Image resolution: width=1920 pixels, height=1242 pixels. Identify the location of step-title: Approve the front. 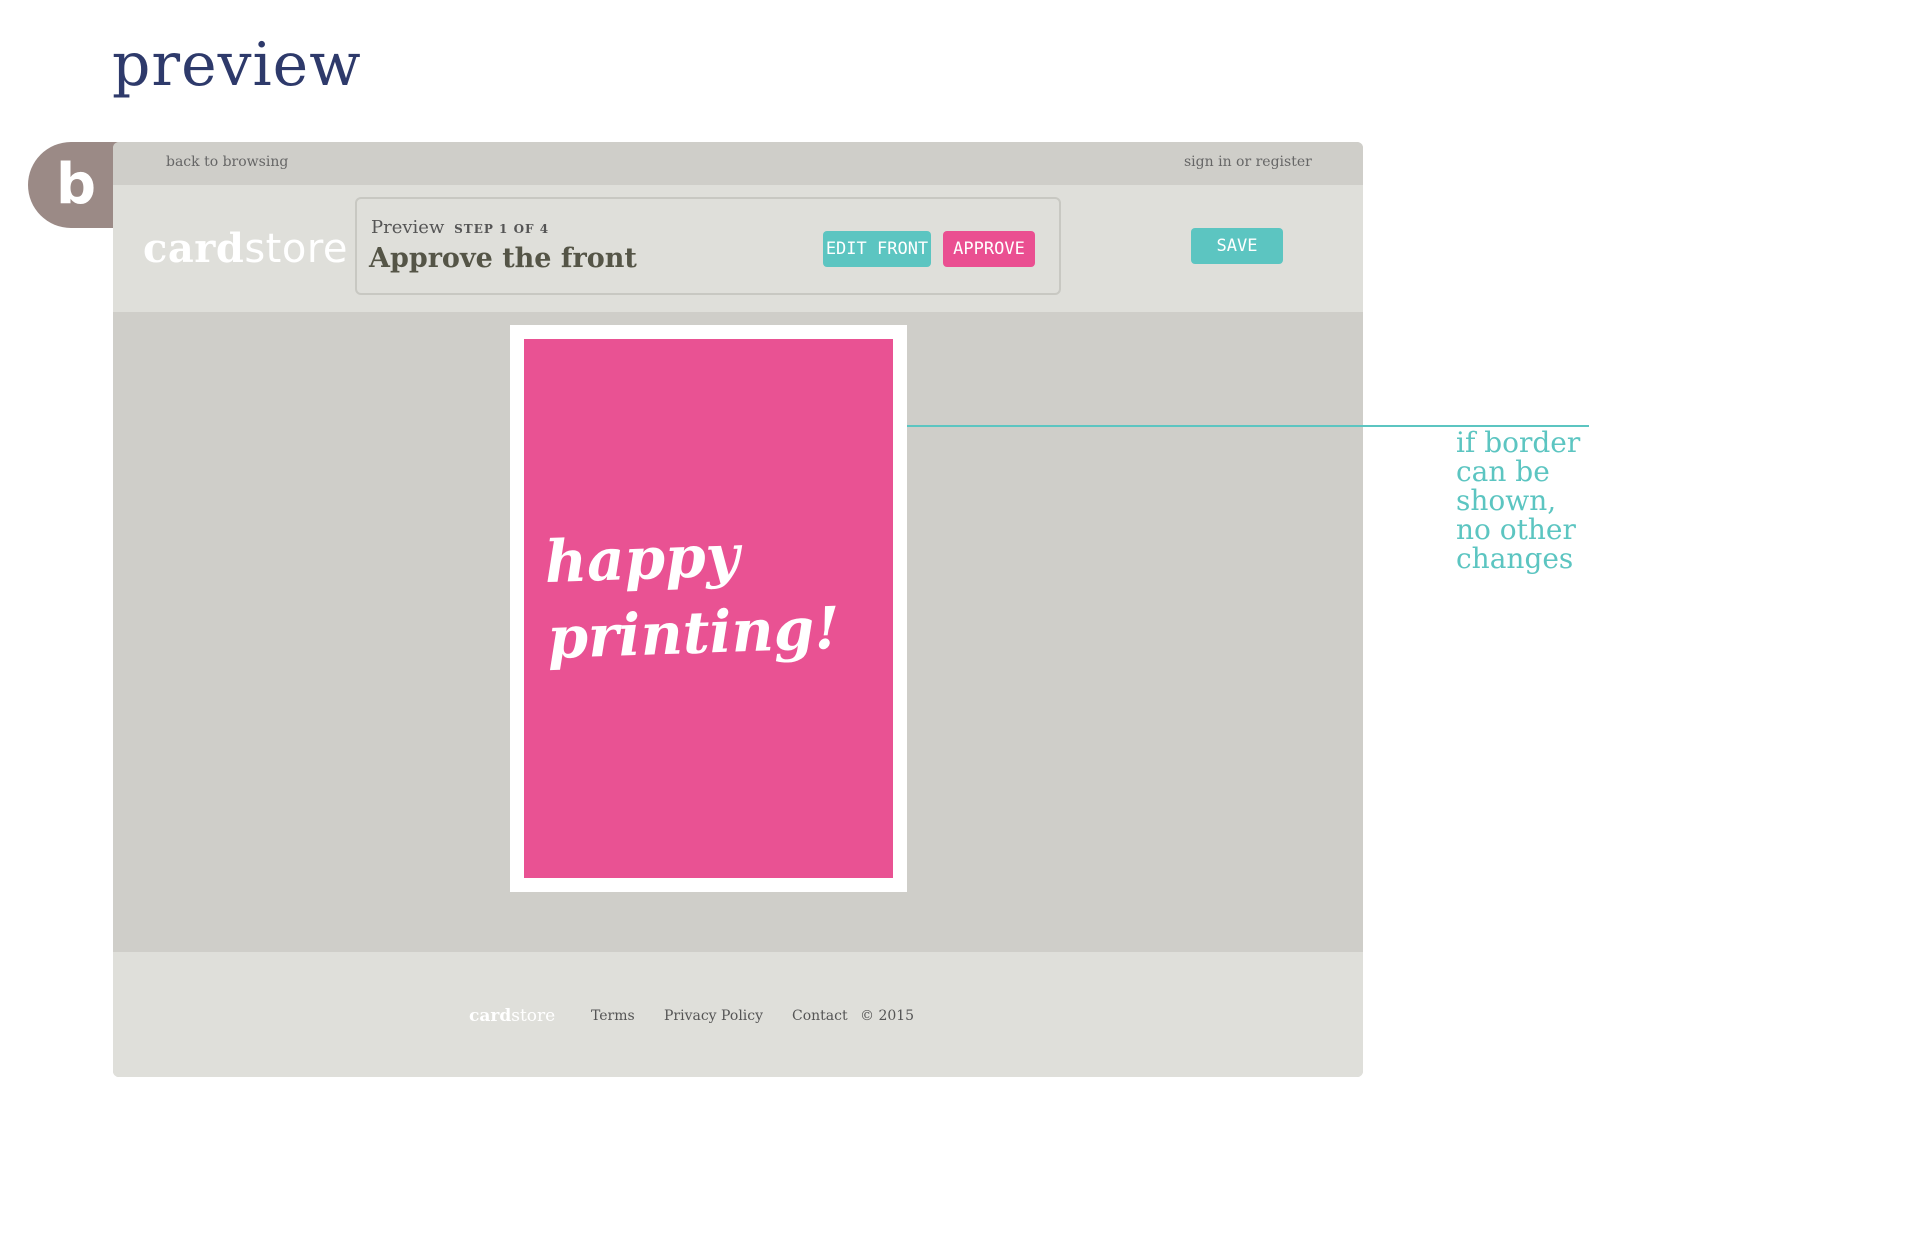
(503, 258).